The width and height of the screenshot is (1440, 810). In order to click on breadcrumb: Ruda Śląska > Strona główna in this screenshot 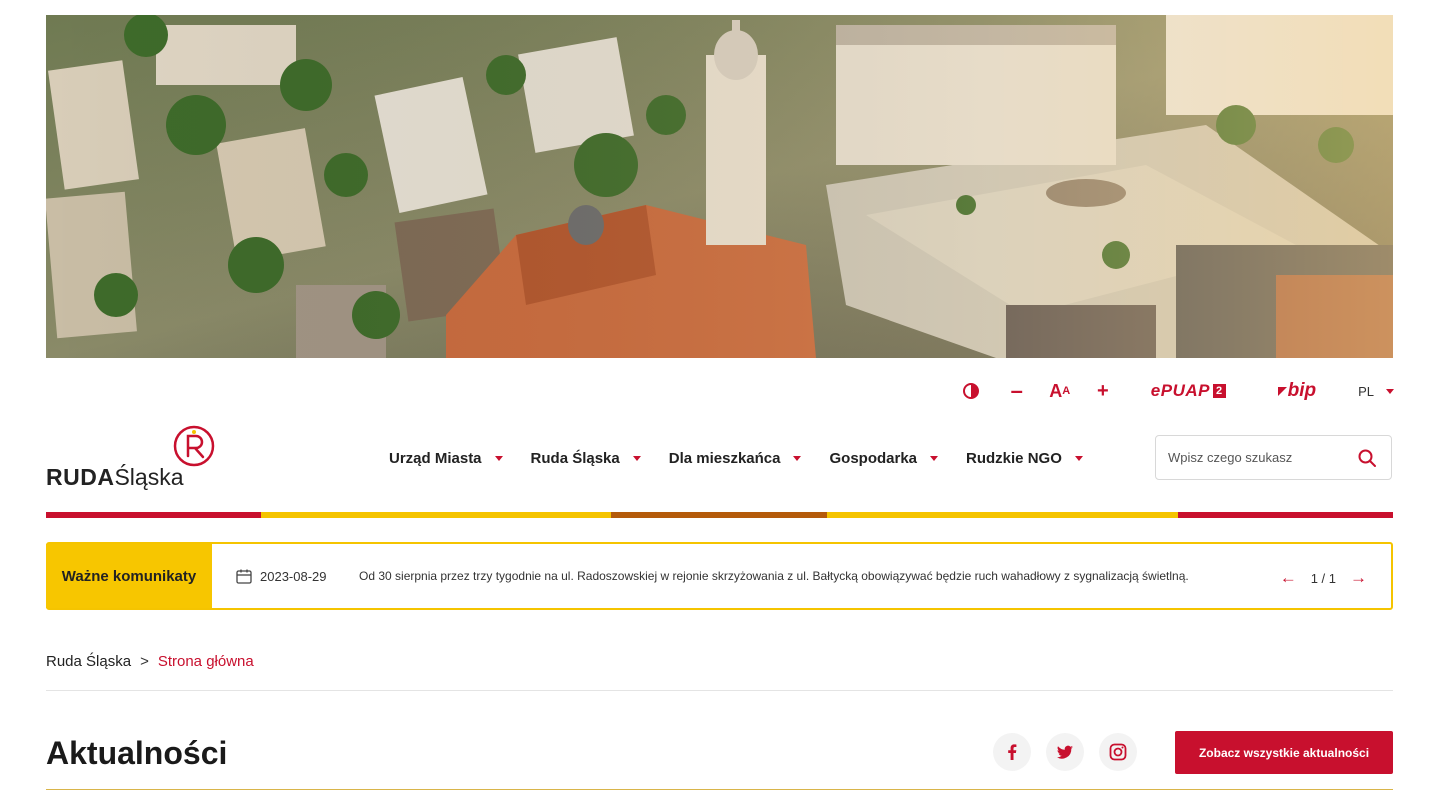, I will do `click(150, 661)`.